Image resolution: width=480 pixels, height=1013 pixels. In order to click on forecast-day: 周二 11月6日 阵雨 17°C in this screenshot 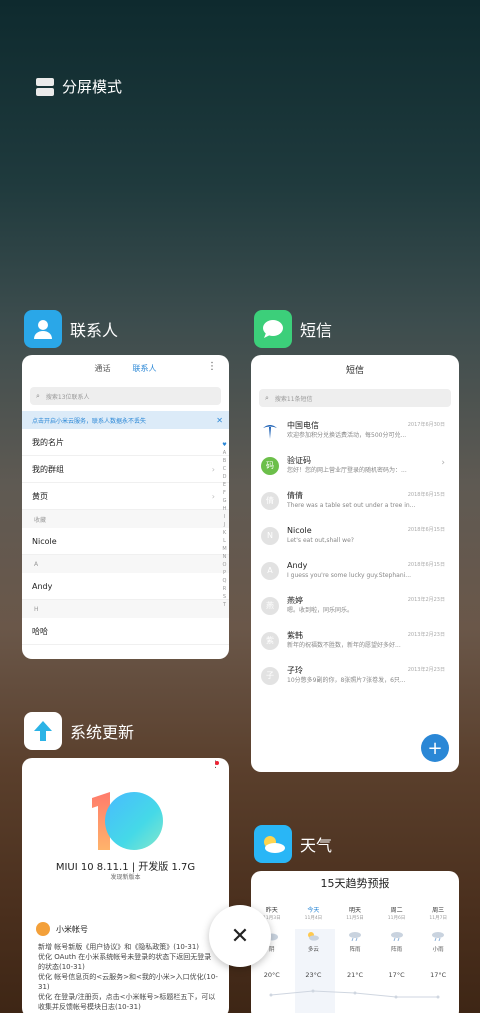, I will do `click(397, 942)`.